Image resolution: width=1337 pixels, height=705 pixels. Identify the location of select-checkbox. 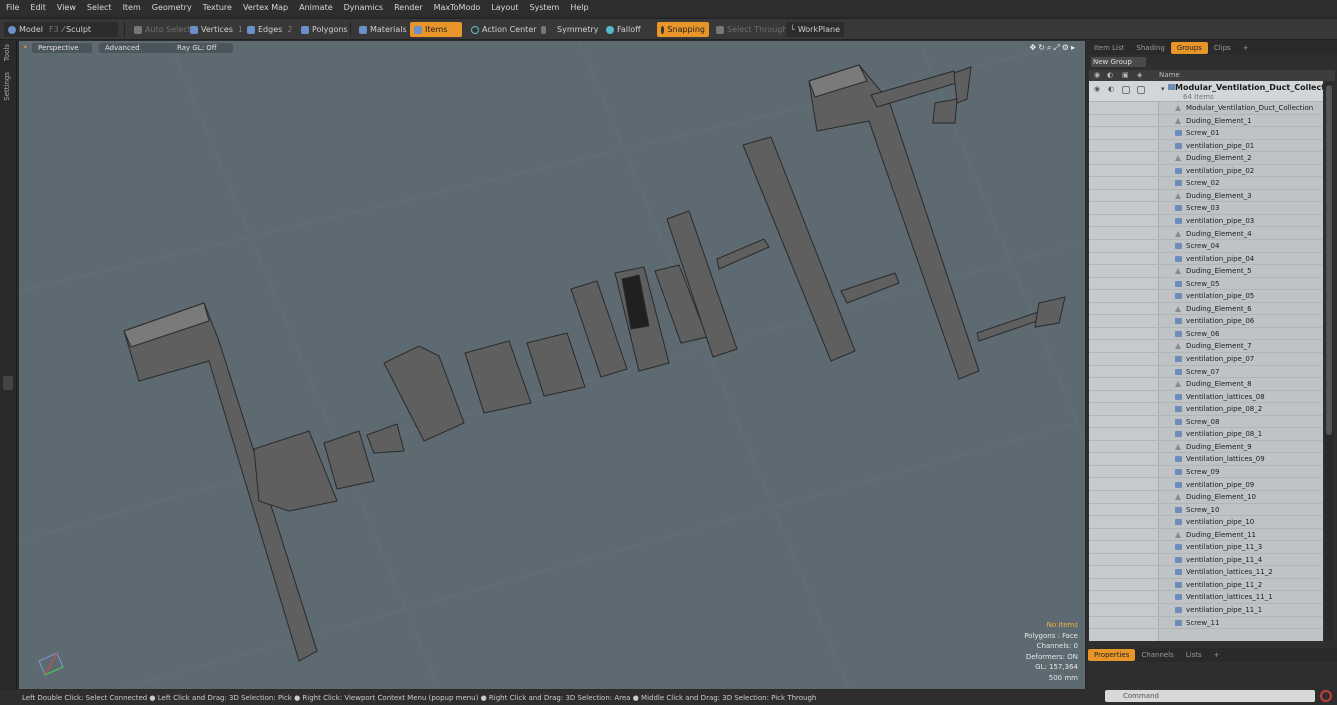
(1141, 90).